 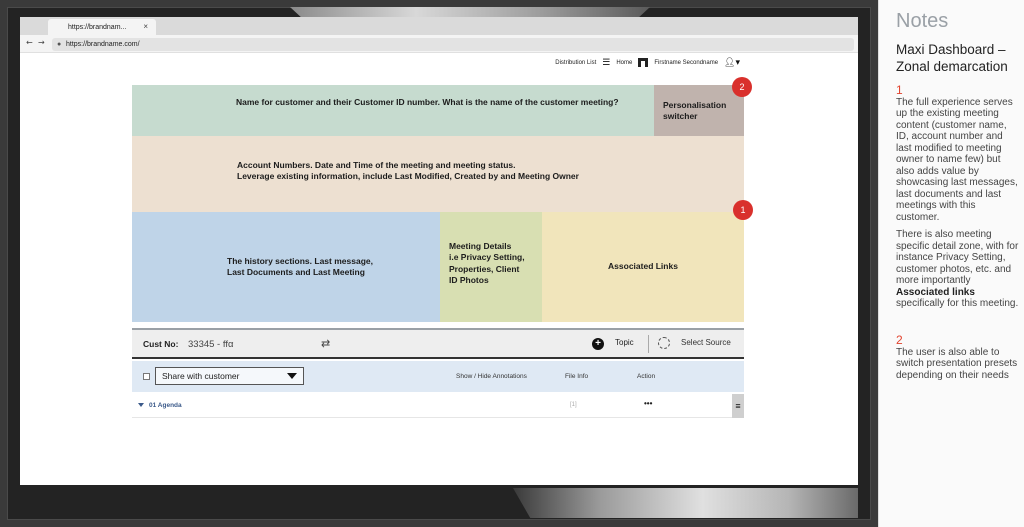 What do you see at coordinates (643, 62) in the screenshot?
I see `home-icon` at bounding box center [643, 62].